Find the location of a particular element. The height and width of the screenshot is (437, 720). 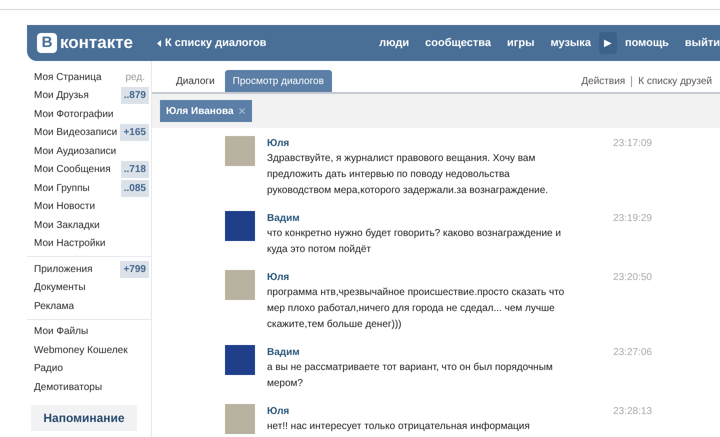

tab: Просмотр диалогов is located at coordinates (278, 81).